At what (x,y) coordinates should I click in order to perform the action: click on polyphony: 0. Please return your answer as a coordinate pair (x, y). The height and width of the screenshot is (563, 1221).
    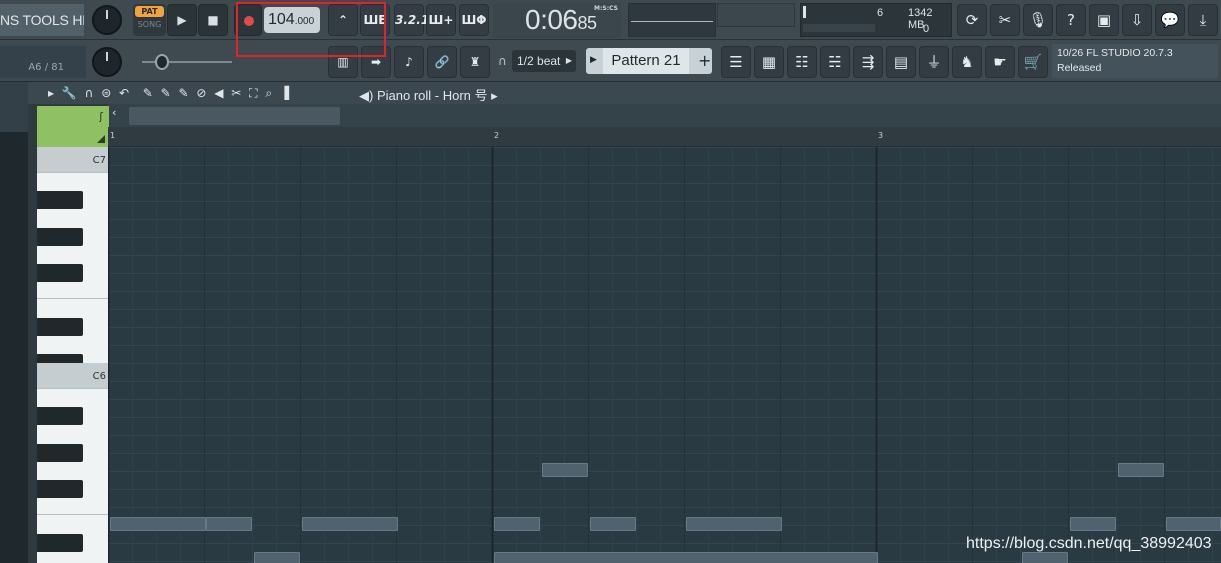
    Looking at the image, I should click on (926, 29).